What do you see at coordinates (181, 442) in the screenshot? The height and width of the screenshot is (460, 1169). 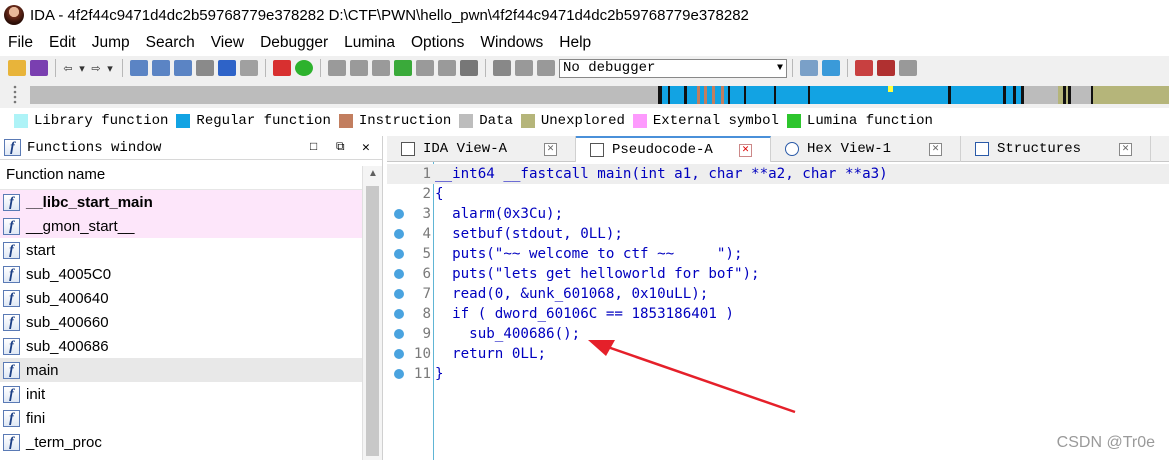 I see `function-row-term-proc: f _term_proc` at bounding box center [181, 442].